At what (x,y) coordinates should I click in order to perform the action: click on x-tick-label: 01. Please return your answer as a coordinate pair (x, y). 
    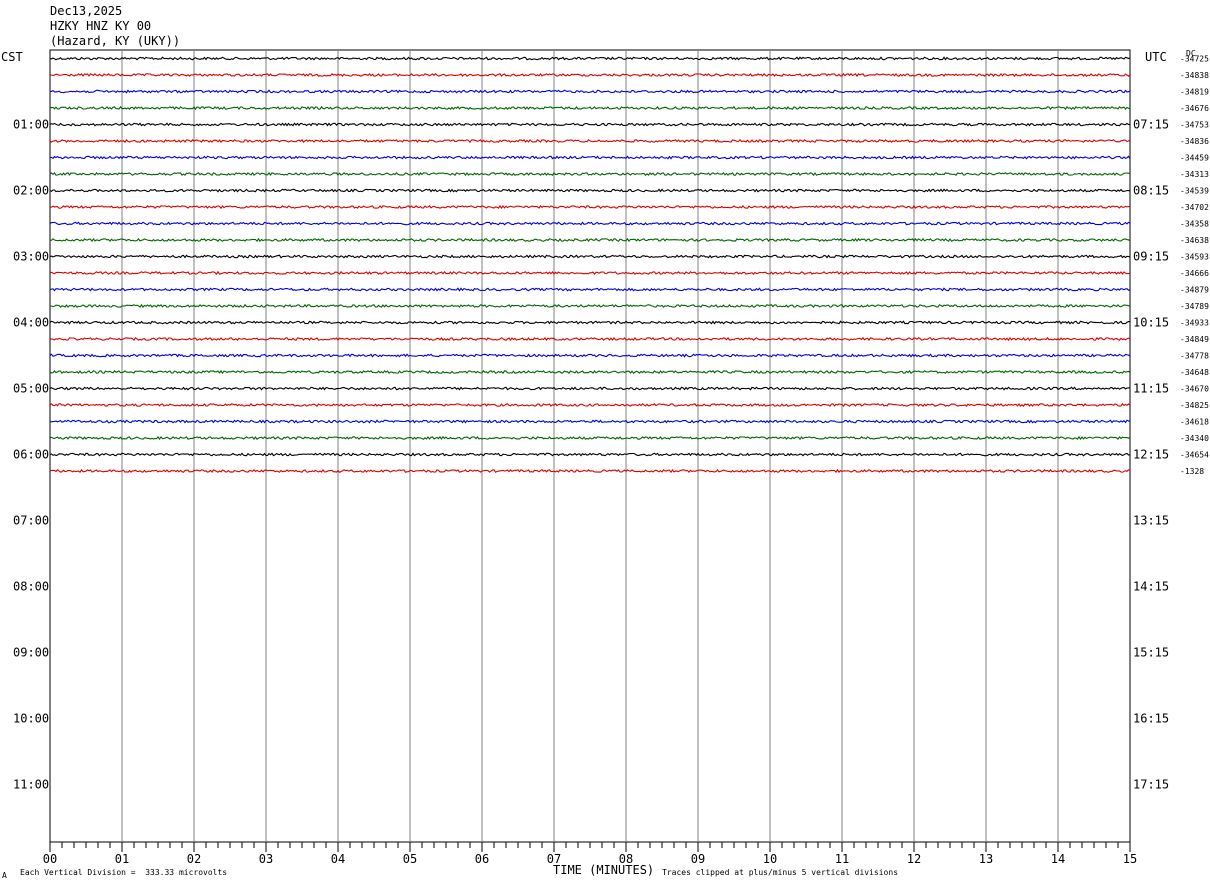
    Looking at the image, I should click on (122, 859).